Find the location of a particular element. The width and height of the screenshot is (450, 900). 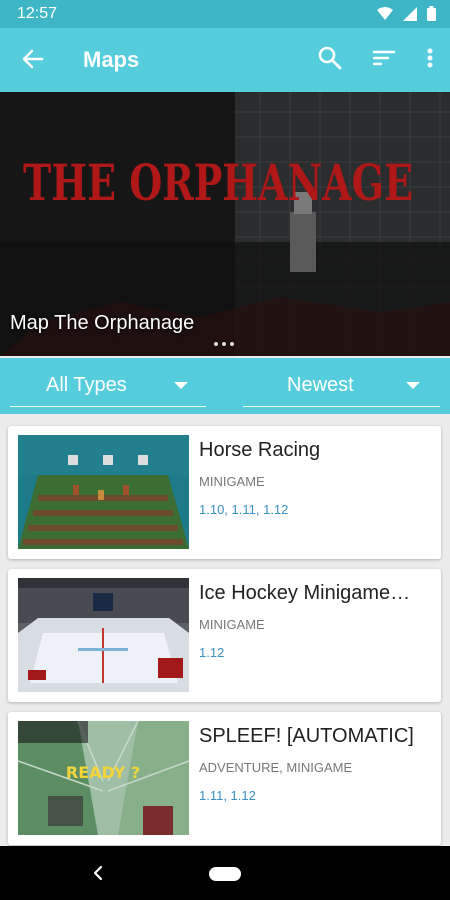

sort-dropdown: Newest is located at coordinates (341, 382).